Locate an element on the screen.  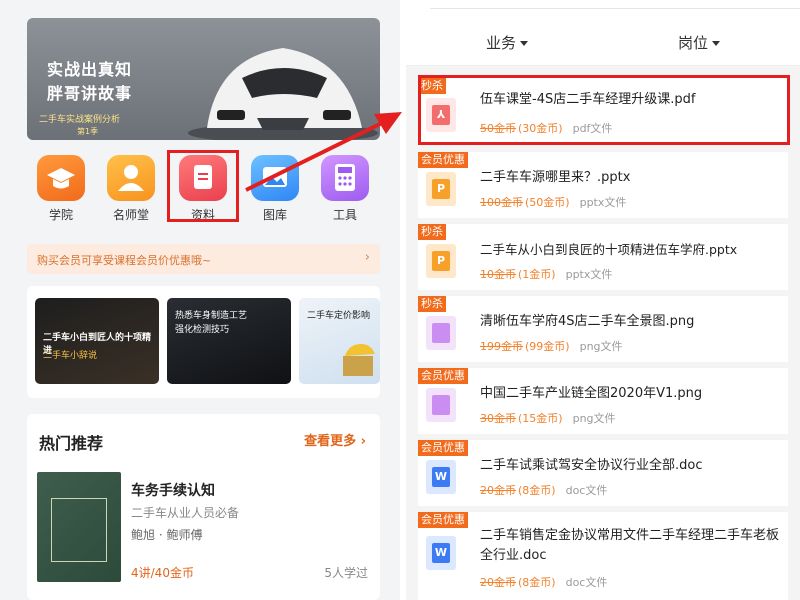
file-price: 100金币 (50金币) pptx文件 is located at coordinates (553, 202).